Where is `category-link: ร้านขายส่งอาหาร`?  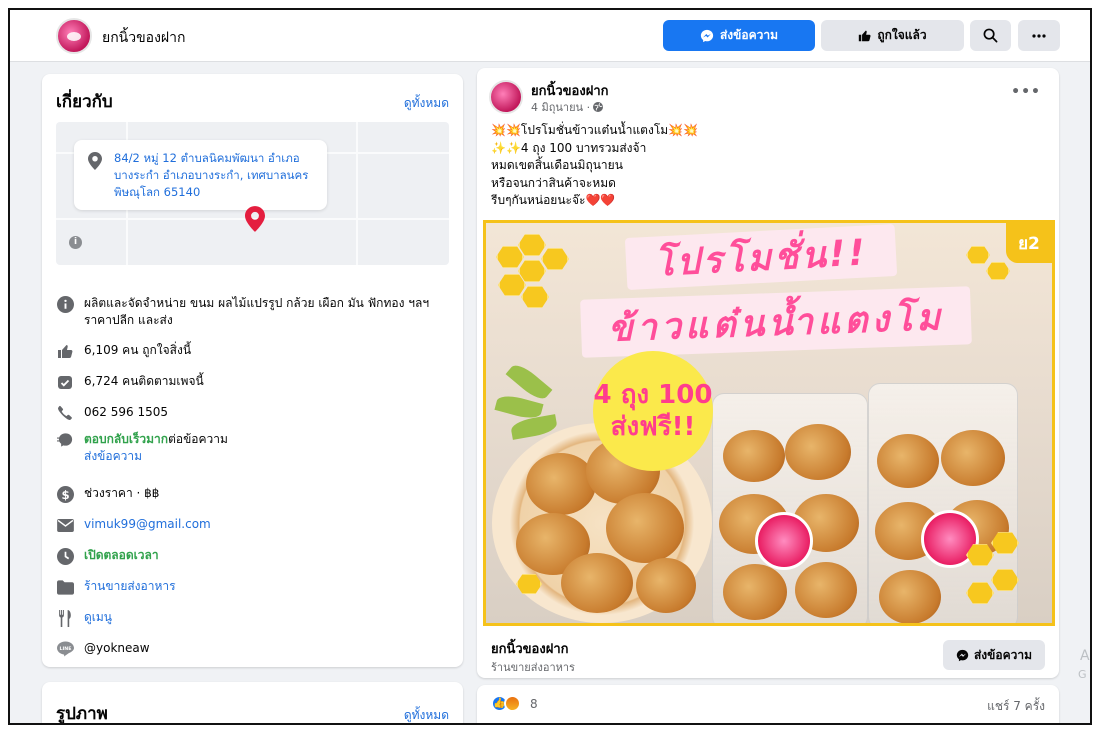
category-link: ร้านขายส่งอาหาร is located at coordinates (264, 586).